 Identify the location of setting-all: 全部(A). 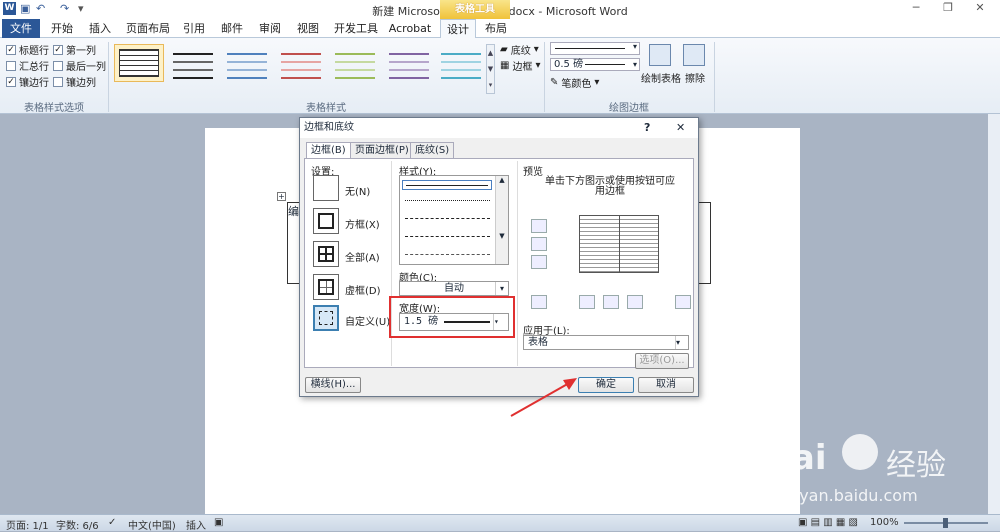
(362, 256).